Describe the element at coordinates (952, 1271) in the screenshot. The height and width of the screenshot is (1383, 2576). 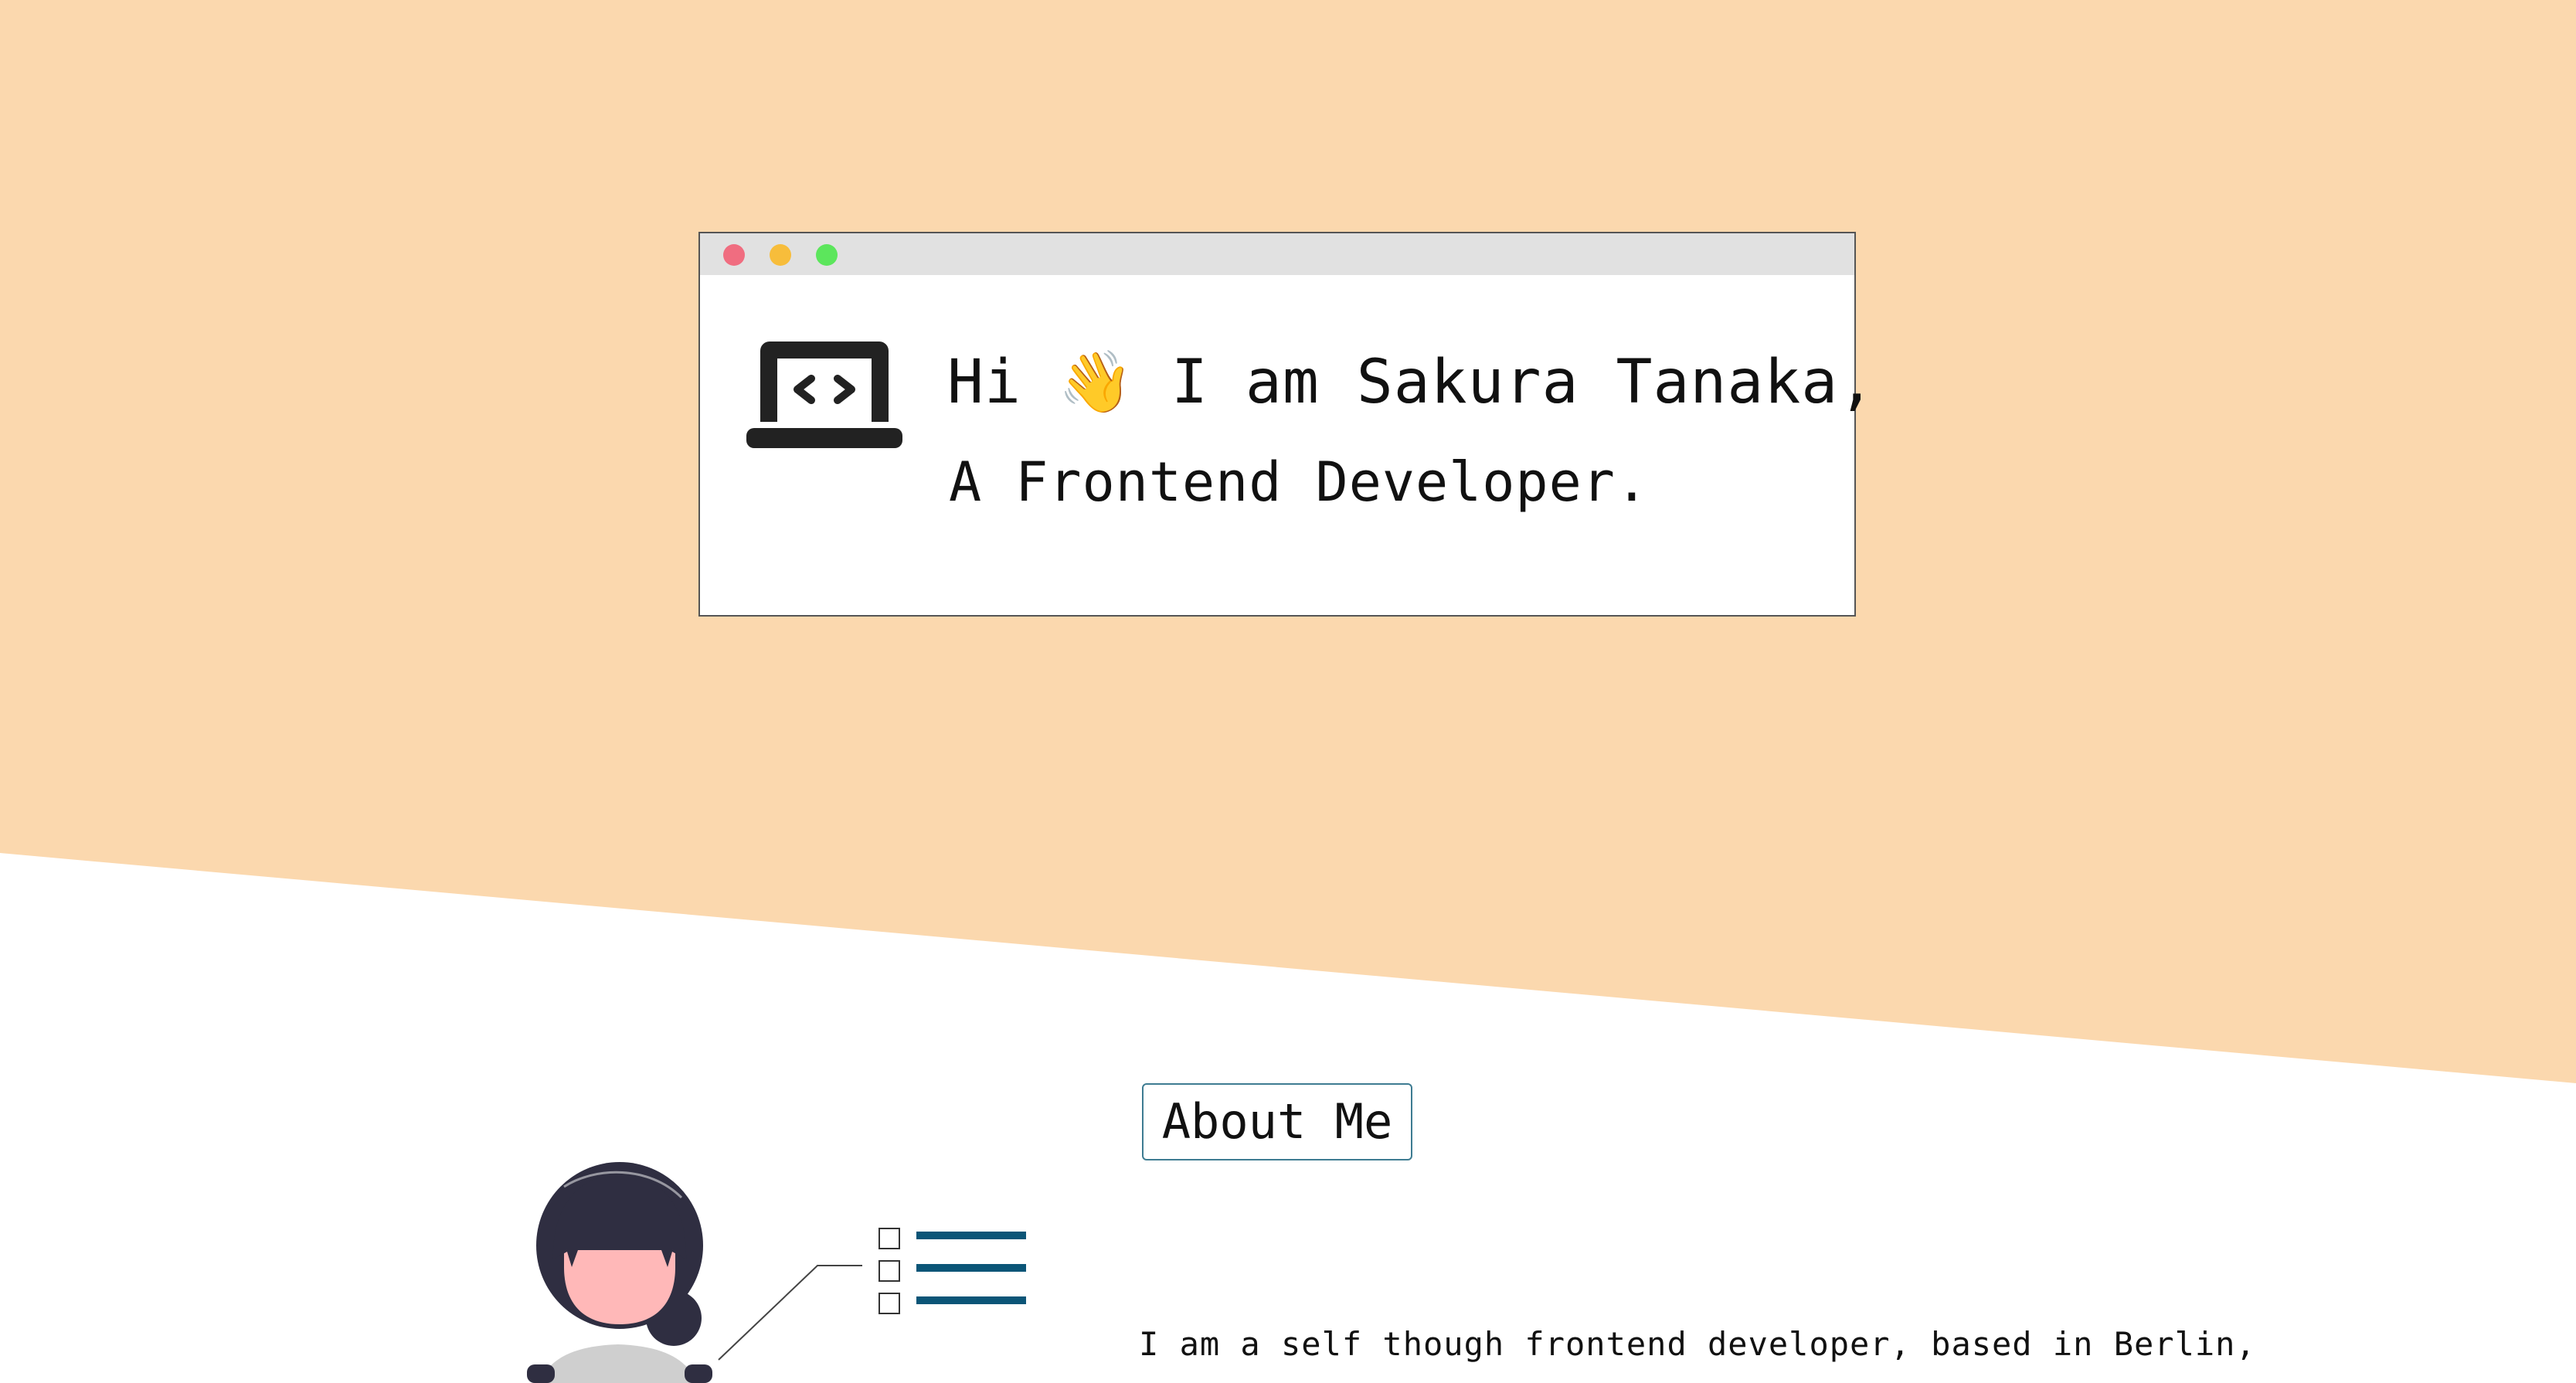
I see `checklist-icon` at that location.